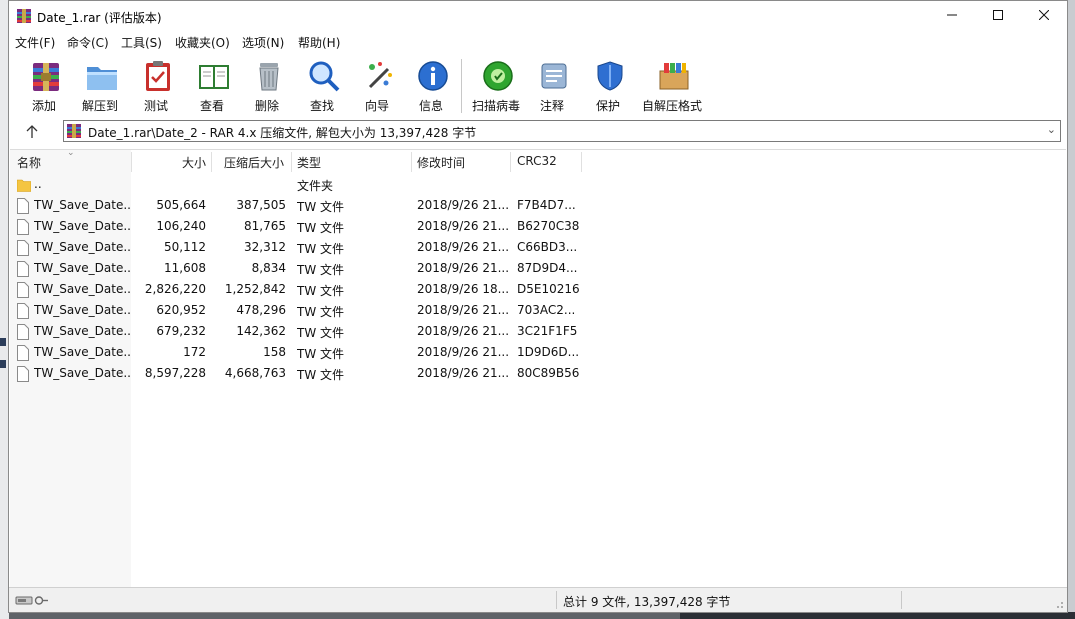 The height and width of the screenshot is (619, 1075). What do you see at coordinates (672, 85) in the screenshot?
I see `sfx-button: 自解压格式` at bounding box center [672, 85].